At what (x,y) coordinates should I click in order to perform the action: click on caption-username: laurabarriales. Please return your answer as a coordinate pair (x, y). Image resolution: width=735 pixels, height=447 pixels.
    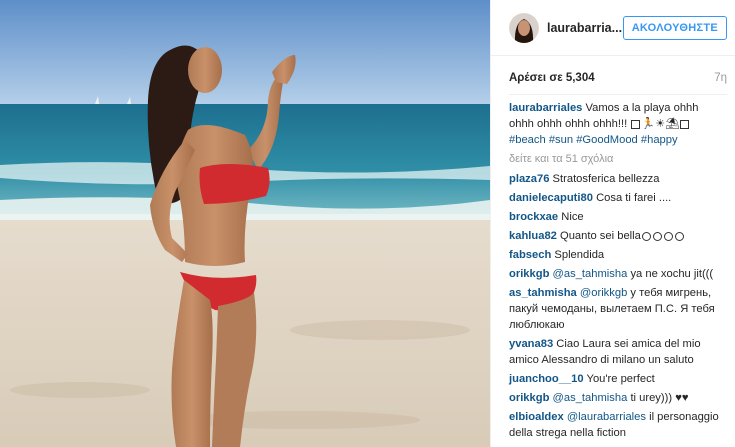
    Looking at the image, I should click on (545, 108).